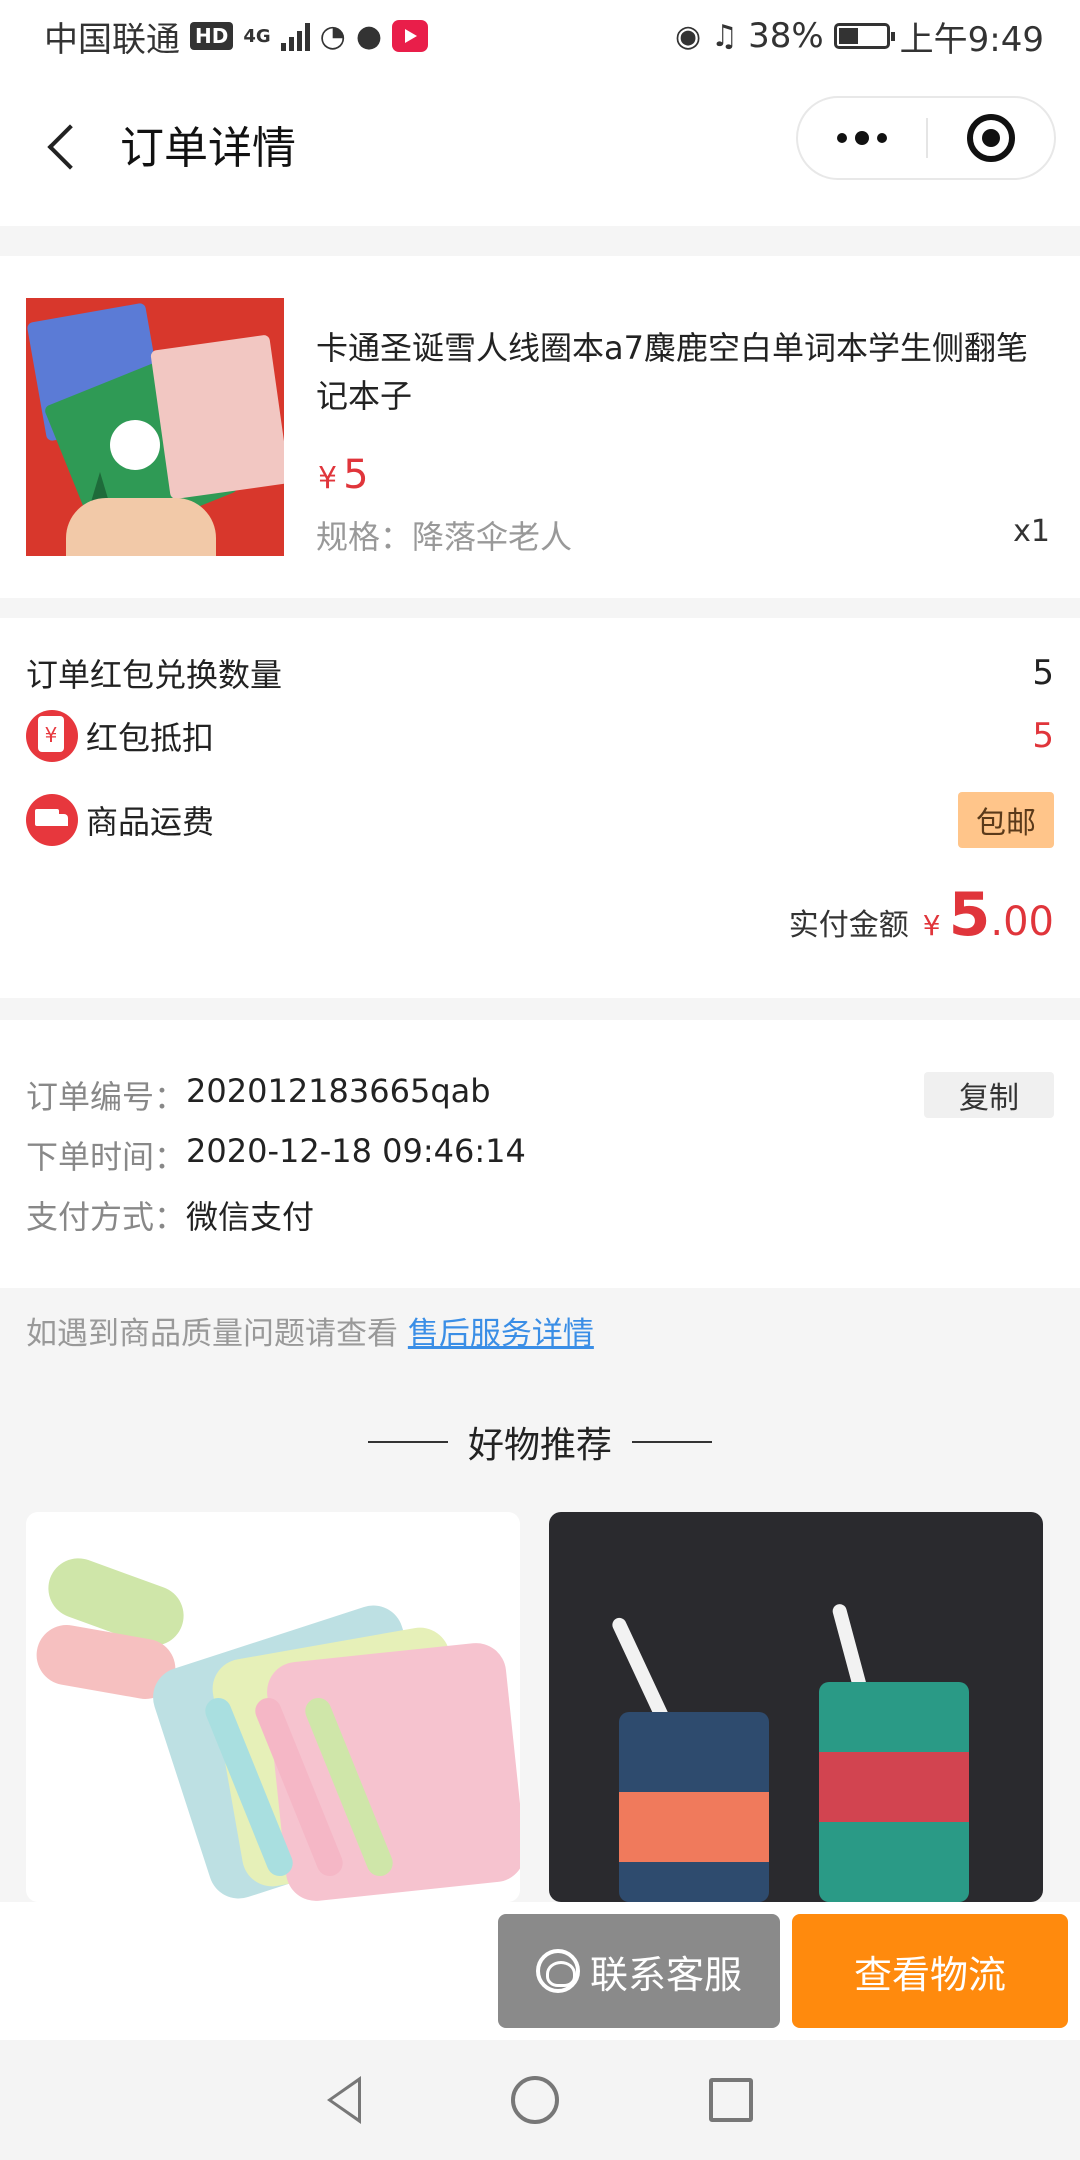 The width and height of the screenshot is (1080, 2160). What do you see at coordinates (1022, 922) in the screenshot?
I see `paid-amount-dec: .00` at bounding box center [1022, 922].